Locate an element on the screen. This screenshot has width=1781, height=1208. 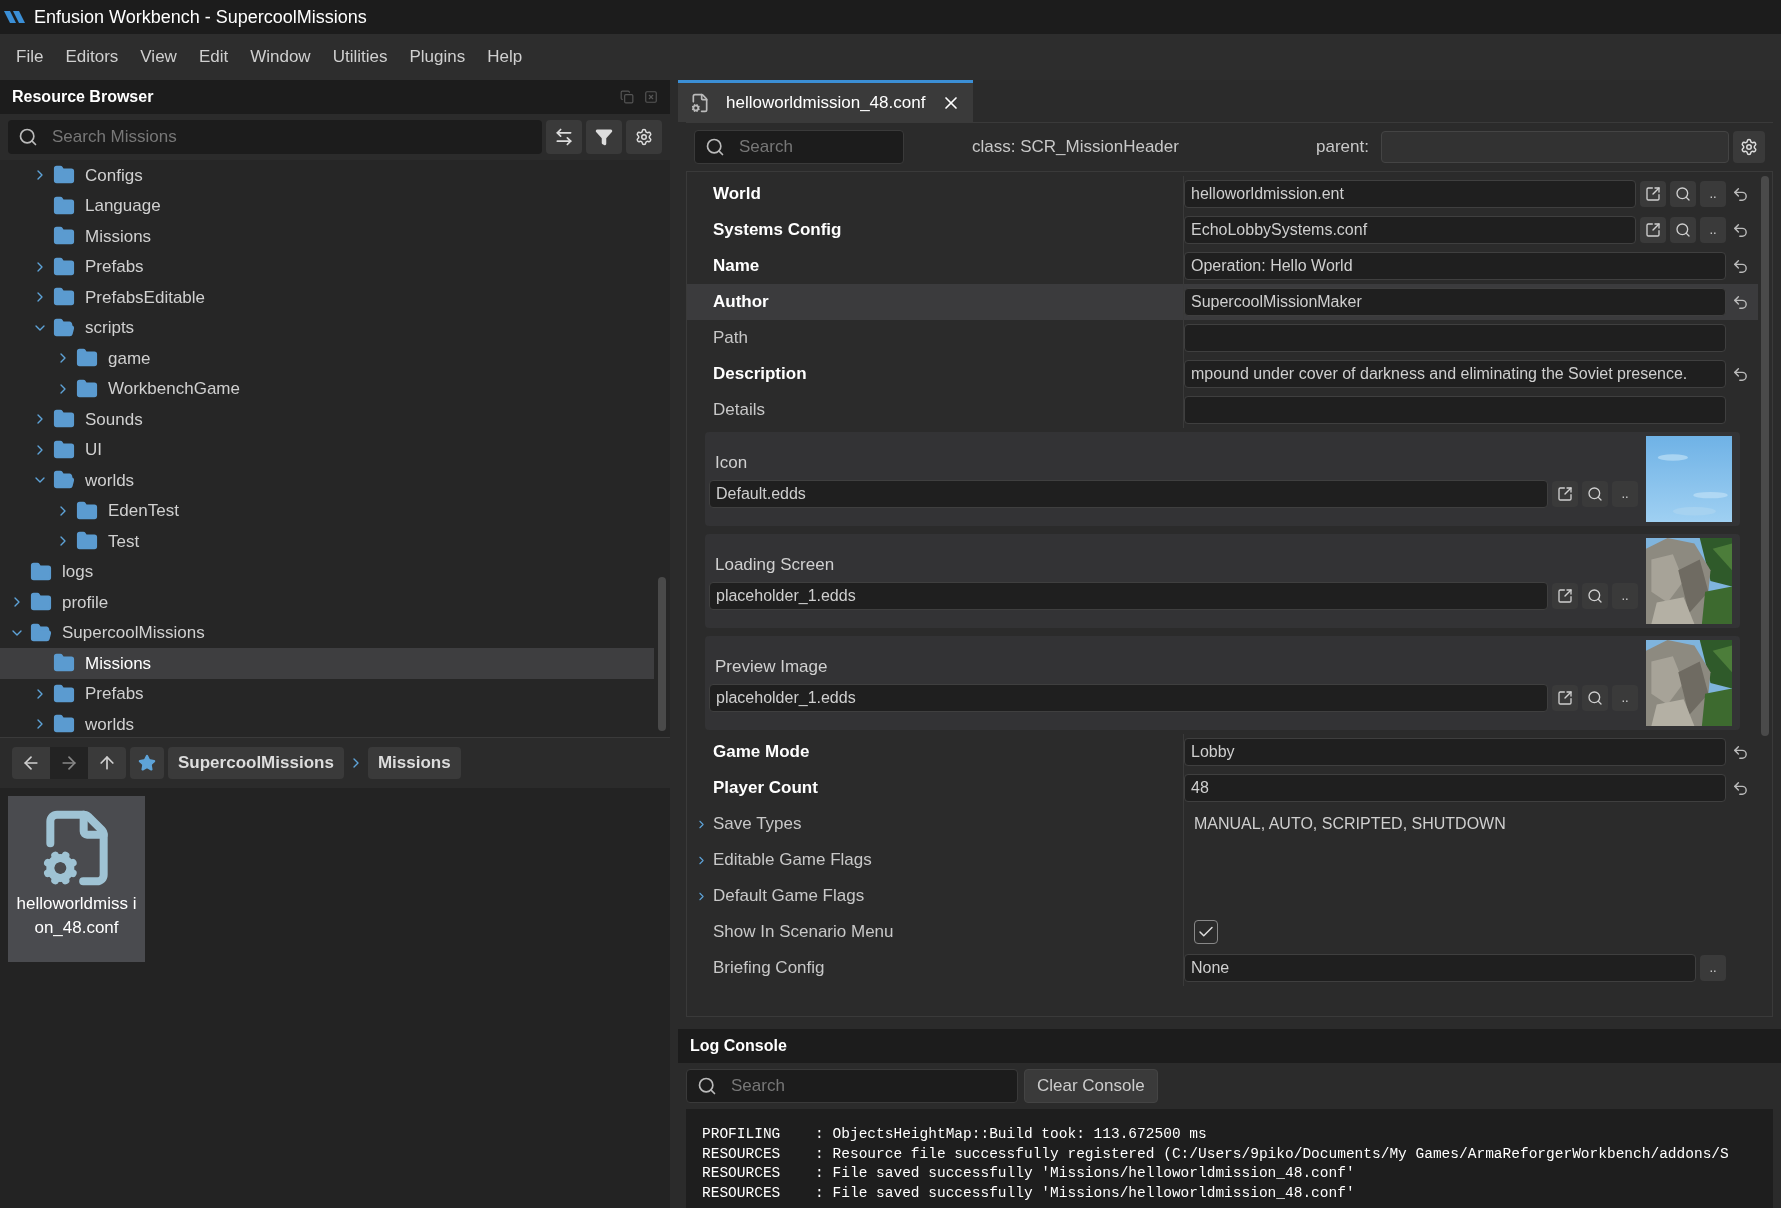
menu-item: Plugins is located at coordinates (437, 57).